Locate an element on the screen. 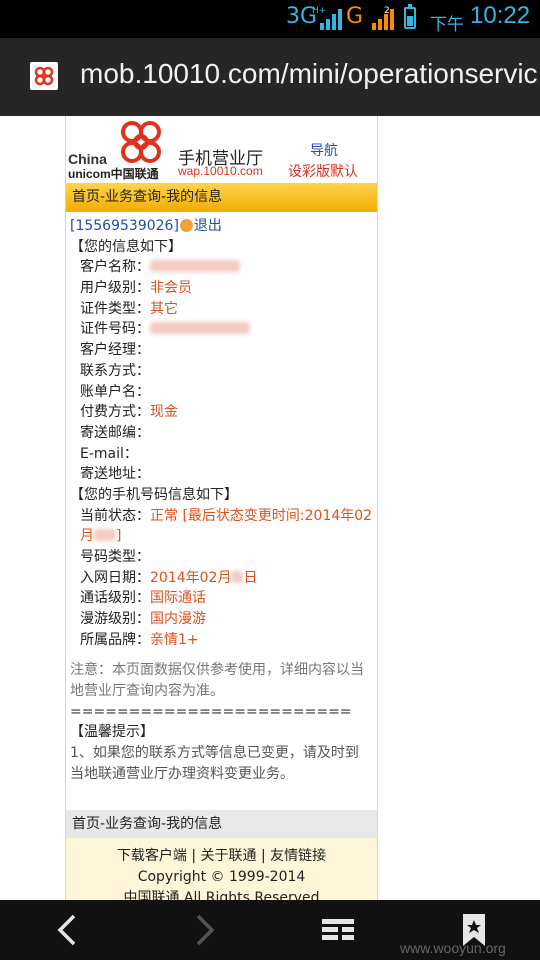  back-icon is located at coordinates (68, 930).